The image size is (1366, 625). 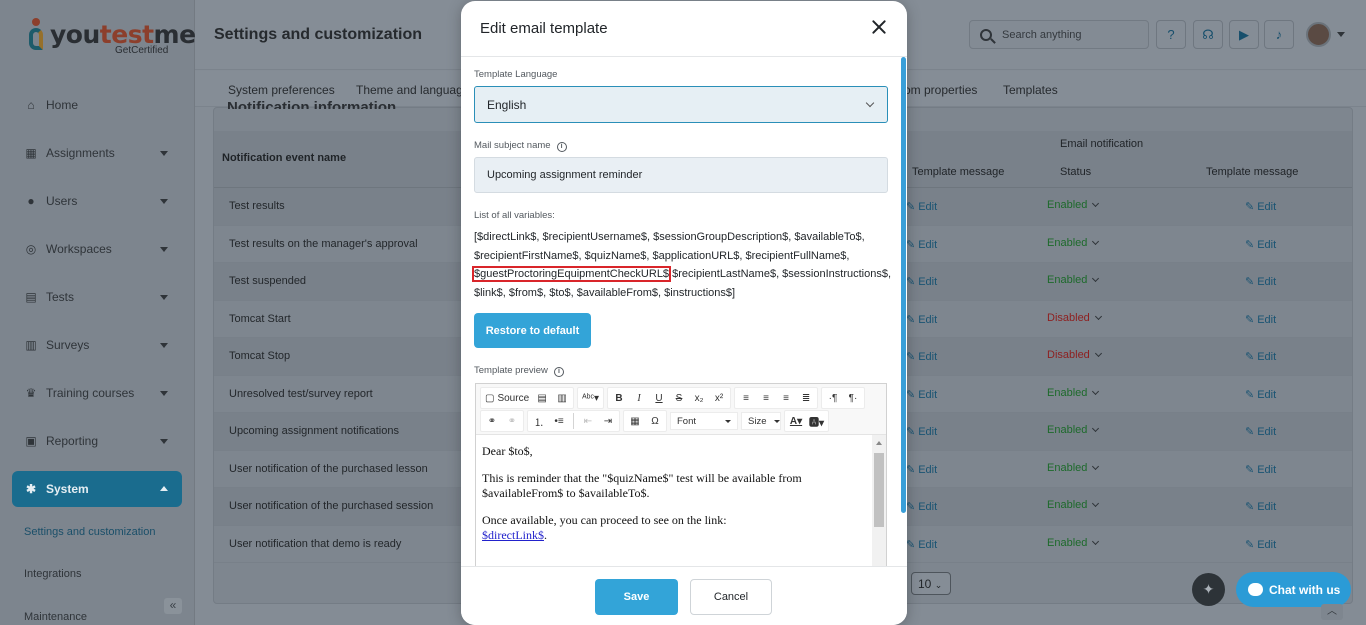 I want to click on table-icon: ▦, so click(x=635, y=421).